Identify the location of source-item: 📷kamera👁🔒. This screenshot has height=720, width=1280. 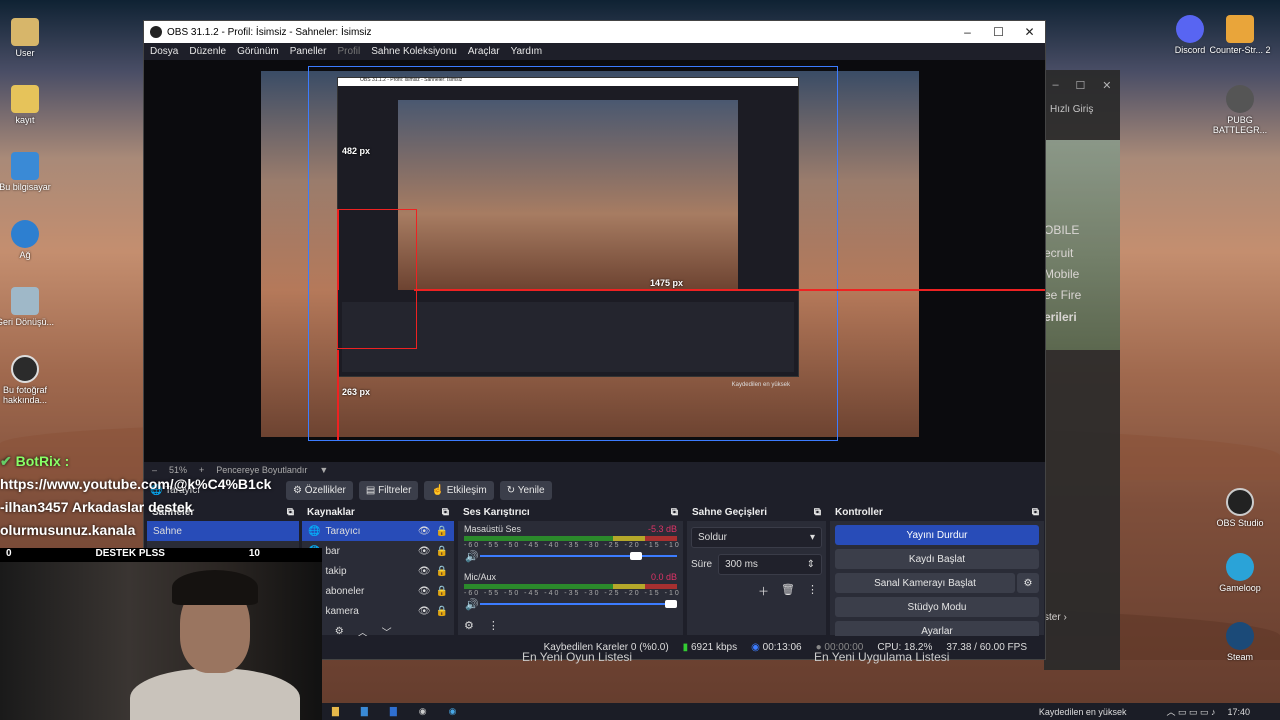
(378, 611).